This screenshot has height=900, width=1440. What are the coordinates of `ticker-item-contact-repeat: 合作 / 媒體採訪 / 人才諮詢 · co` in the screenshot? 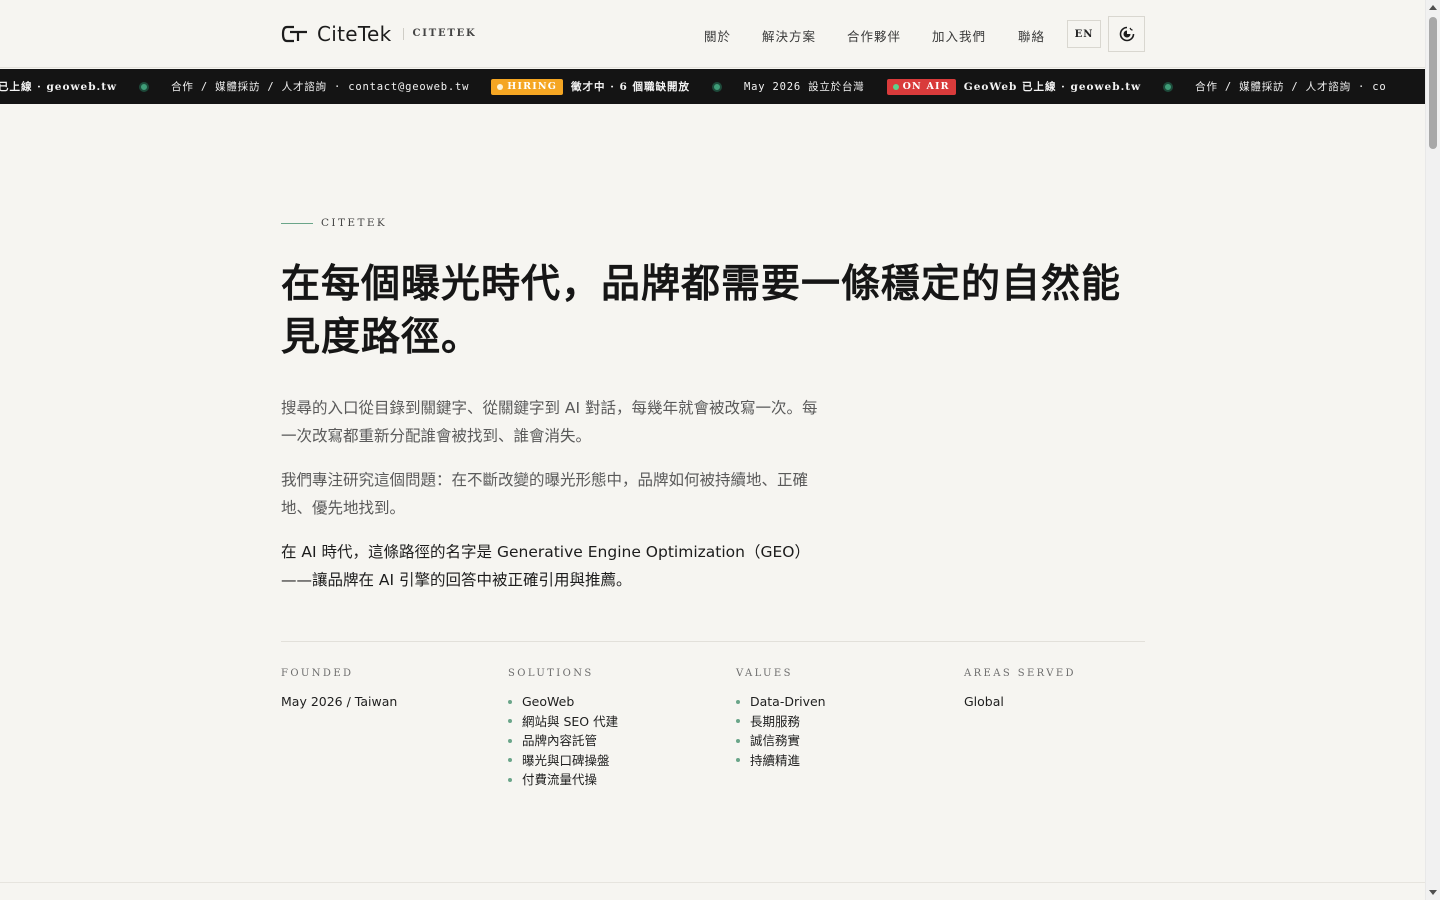 It's located at (1291, 87).